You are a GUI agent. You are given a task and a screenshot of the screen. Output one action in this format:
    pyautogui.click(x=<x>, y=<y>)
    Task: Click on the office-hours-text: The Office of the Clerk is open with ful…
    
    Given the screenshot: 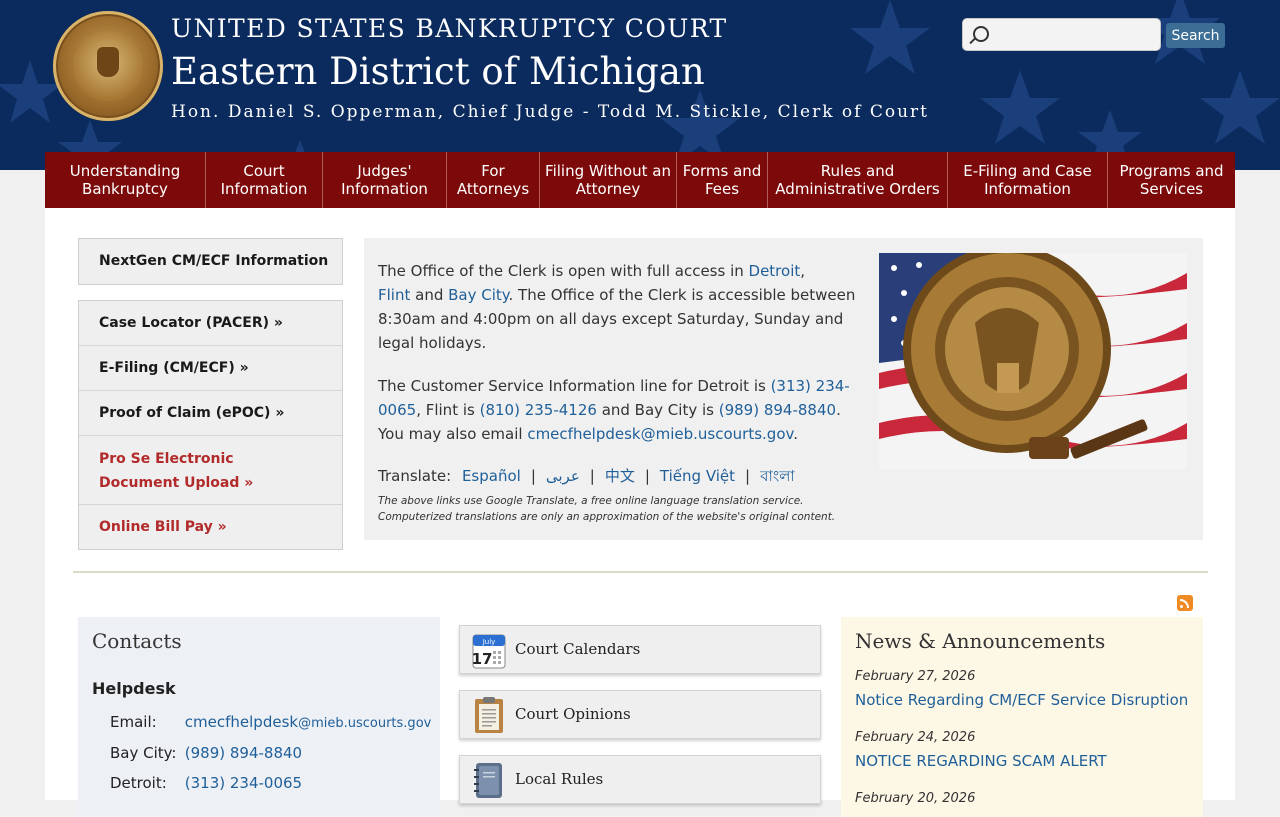 What is the action you would take?
    pyautogui.click(x=618, y=307)
    